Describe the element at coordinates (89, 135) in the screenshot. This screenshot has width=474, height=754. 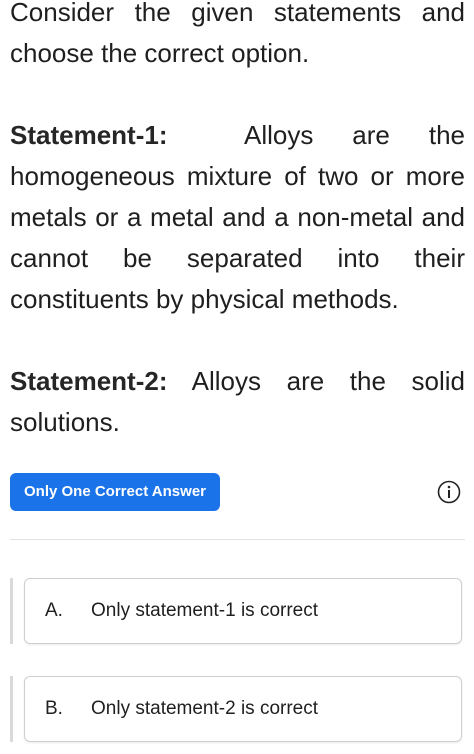
I see `statement-1-label: Statement-1:` at that location.